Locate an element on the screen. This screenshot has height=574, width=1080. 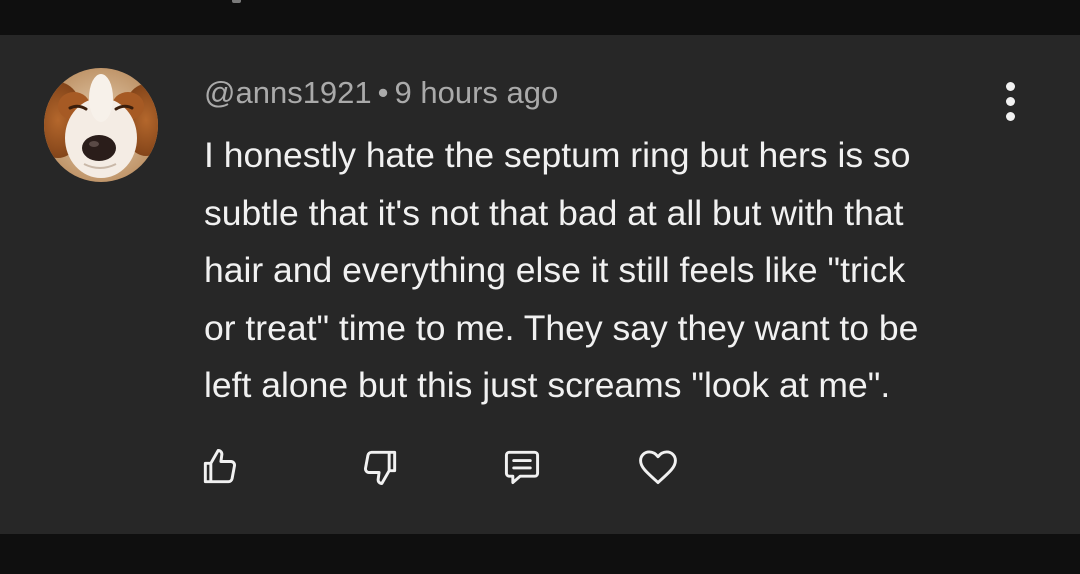
heart-button is located at coordinates (658, 467).